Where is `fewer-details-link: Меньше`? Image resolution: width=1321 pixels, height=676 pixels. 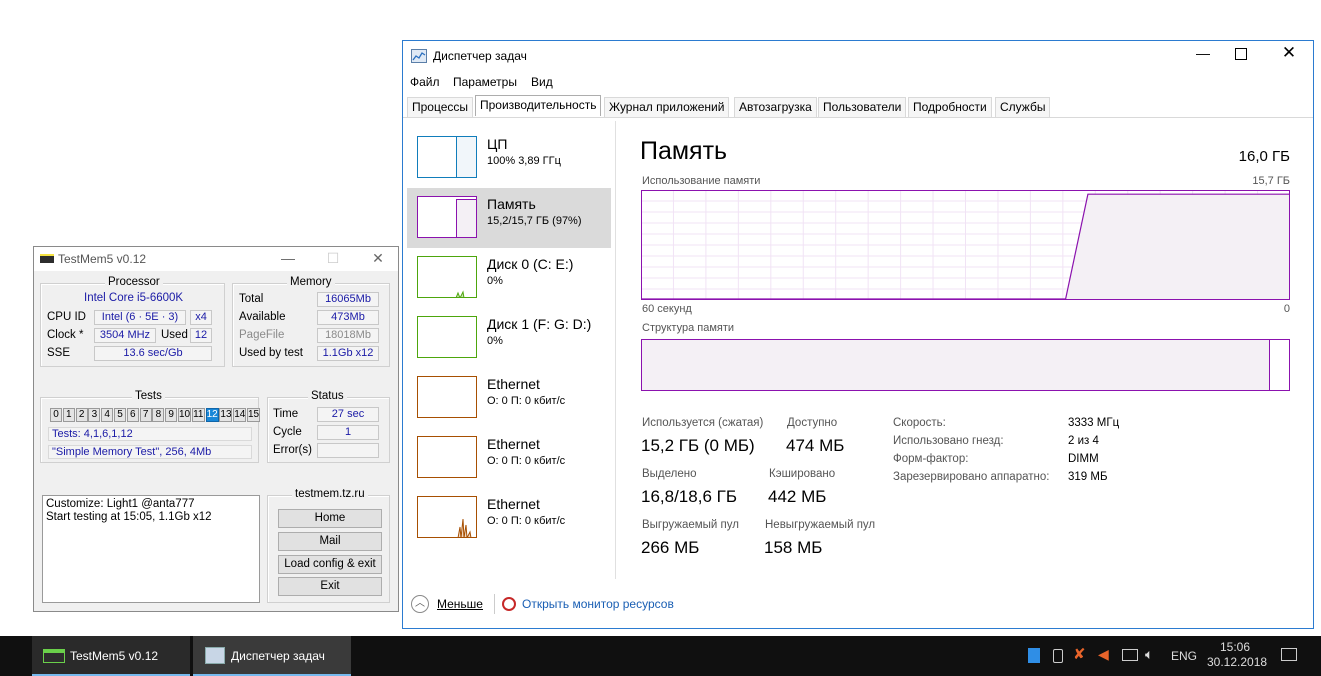
fewer-details-link: Меньше is located at coordinates (460, 604).